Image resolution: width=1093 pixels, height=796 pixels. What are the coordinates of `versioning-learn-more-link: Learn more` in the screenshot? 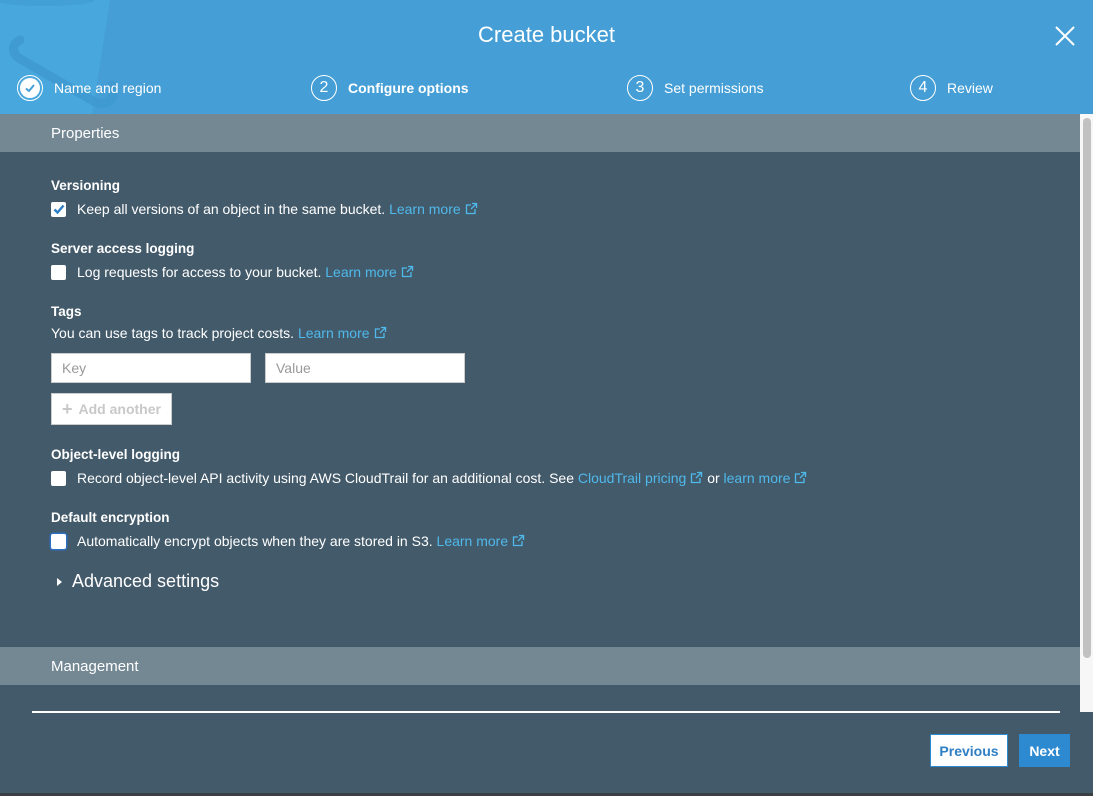 It's located at (433, 209).